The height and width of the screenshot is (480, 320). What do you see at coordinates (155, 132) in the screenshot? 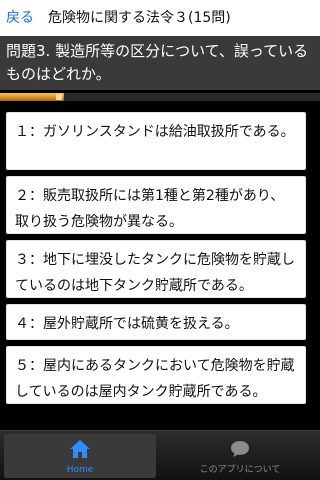
I see `answer-option-text: １：ガソリンスタンドは給油取扱所である。` at bounding box center [155, 132].